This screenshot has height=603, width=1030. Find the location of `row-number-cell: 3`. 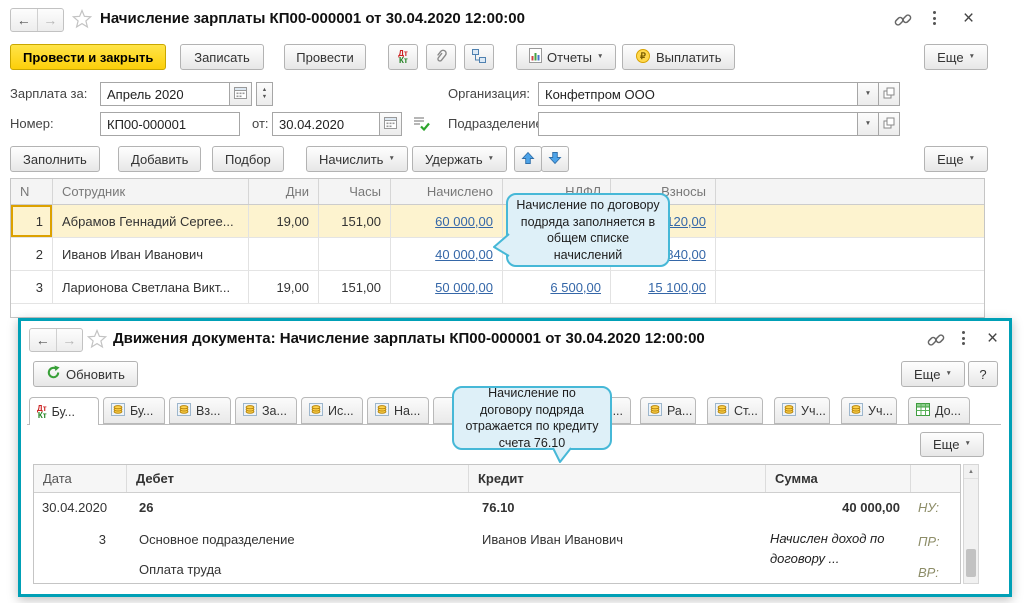

row-number-cell: 3 is located at coordinates (32, 287).